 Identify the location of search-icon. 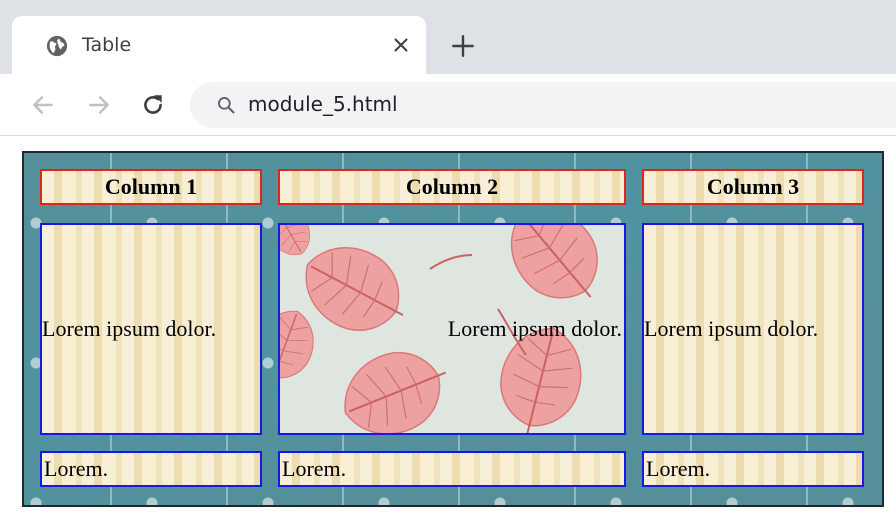
(226, 105).